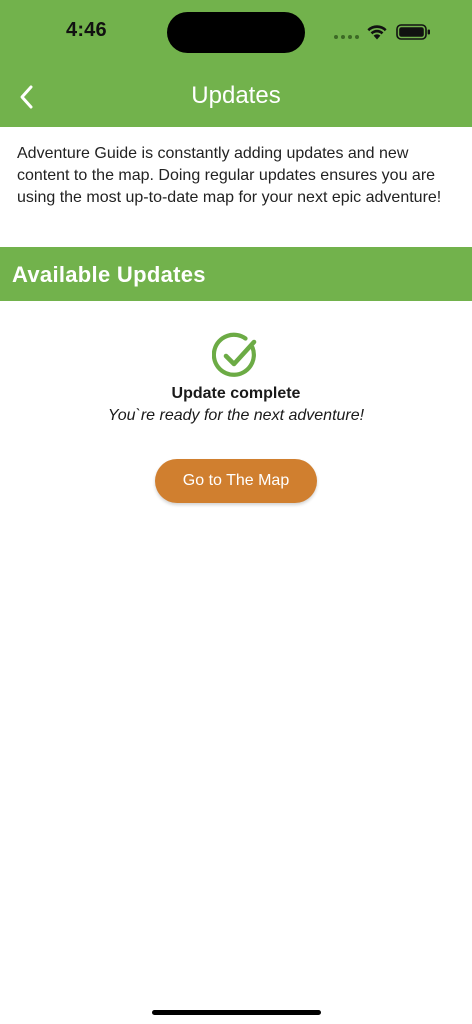  What do you see at coordinates (413, 32) in the screenshot?
I see `battery-icon` at bounding box center [413, 32].